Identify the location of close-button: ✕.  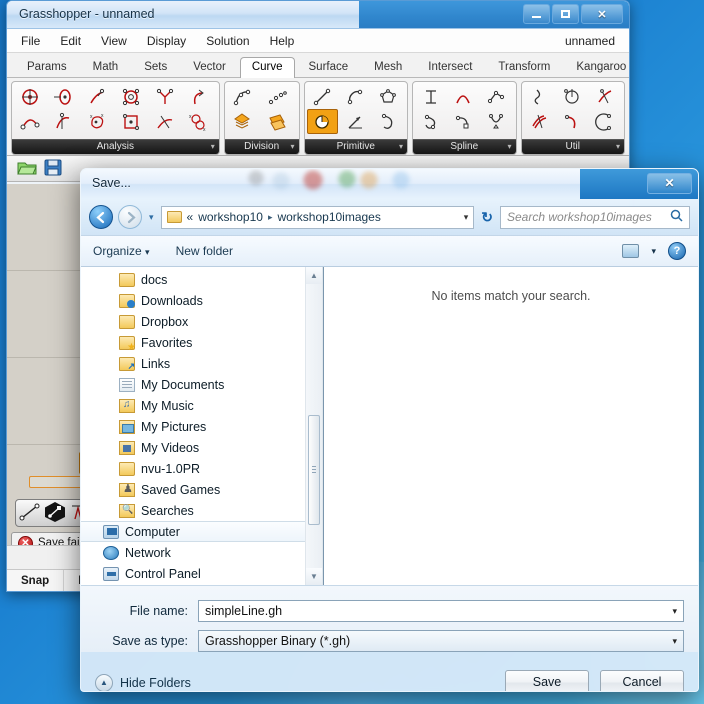
(602, 14).